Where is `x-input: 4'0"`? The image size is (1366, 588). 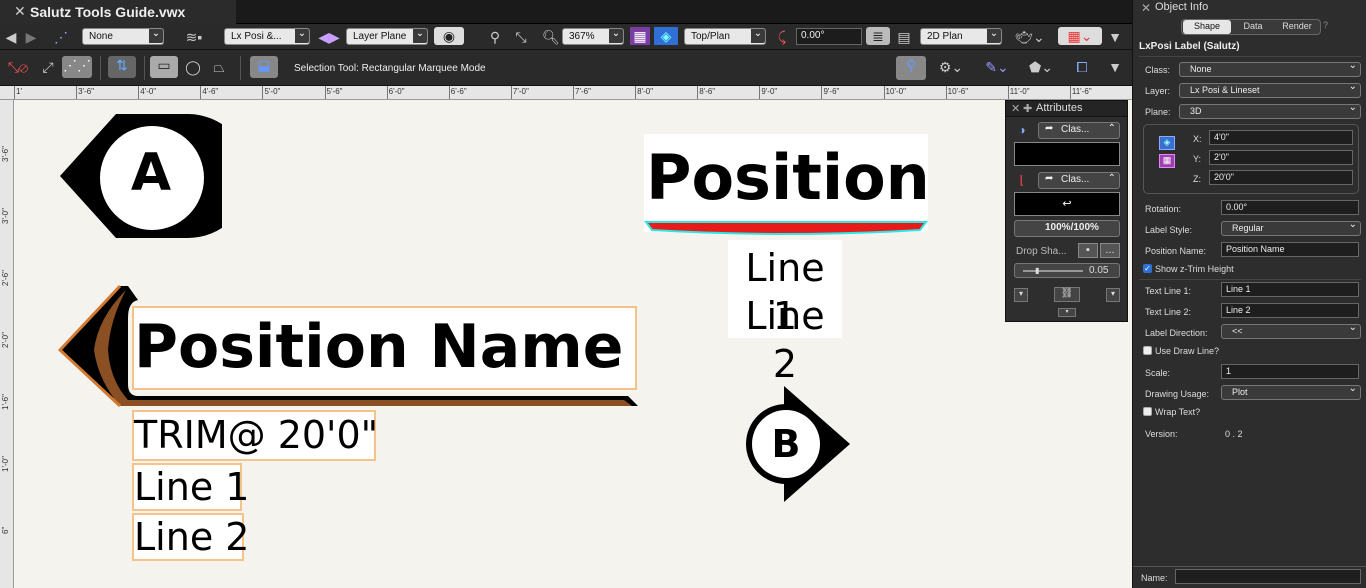 x-input: 4'0" is located at coordinates (1281, 137).